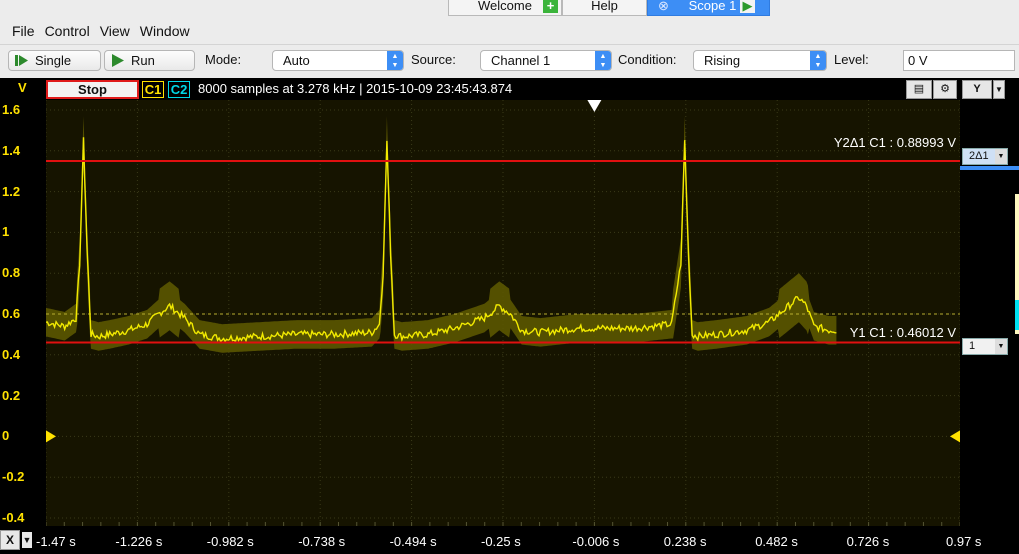 The height and width of the screenshot is (554, 1019). What do you see at coordinates (977, 89) in the screenshot?
I see `y-axis-button: Y` at bounding box center [977, 89].